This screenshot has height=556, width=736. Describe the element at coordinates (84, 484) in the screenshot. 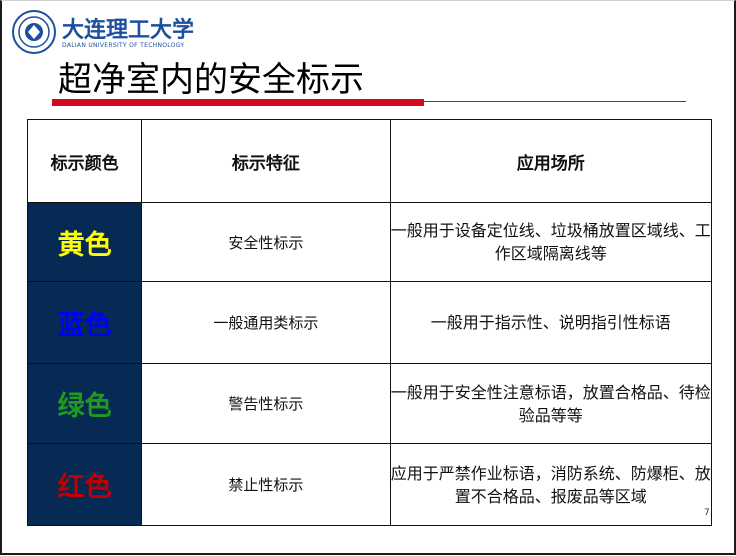

I see `color-cell-red: 红色` at that location.